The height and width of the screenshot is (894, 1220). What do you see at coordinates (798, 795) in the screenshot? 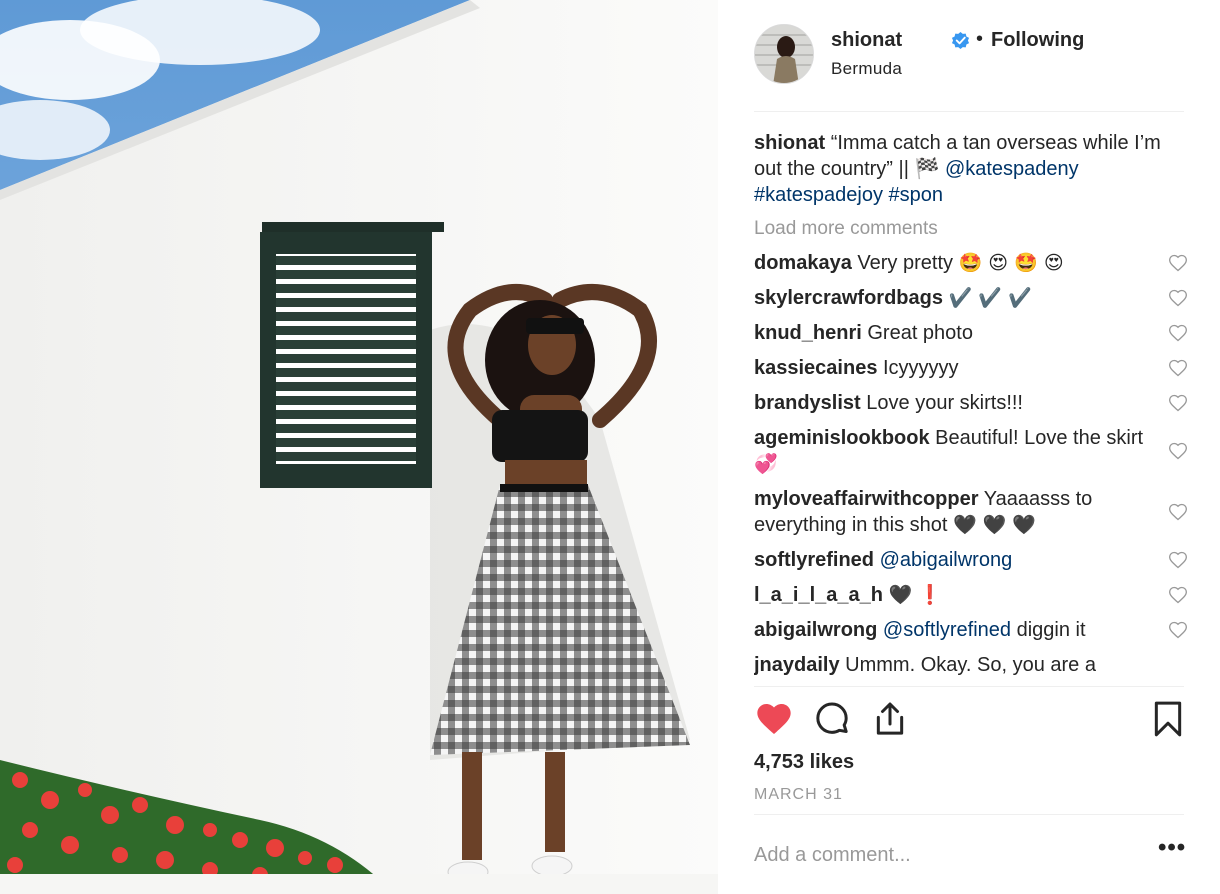
I see `post-date: MARCH 31` at bounding box center [798, 795].